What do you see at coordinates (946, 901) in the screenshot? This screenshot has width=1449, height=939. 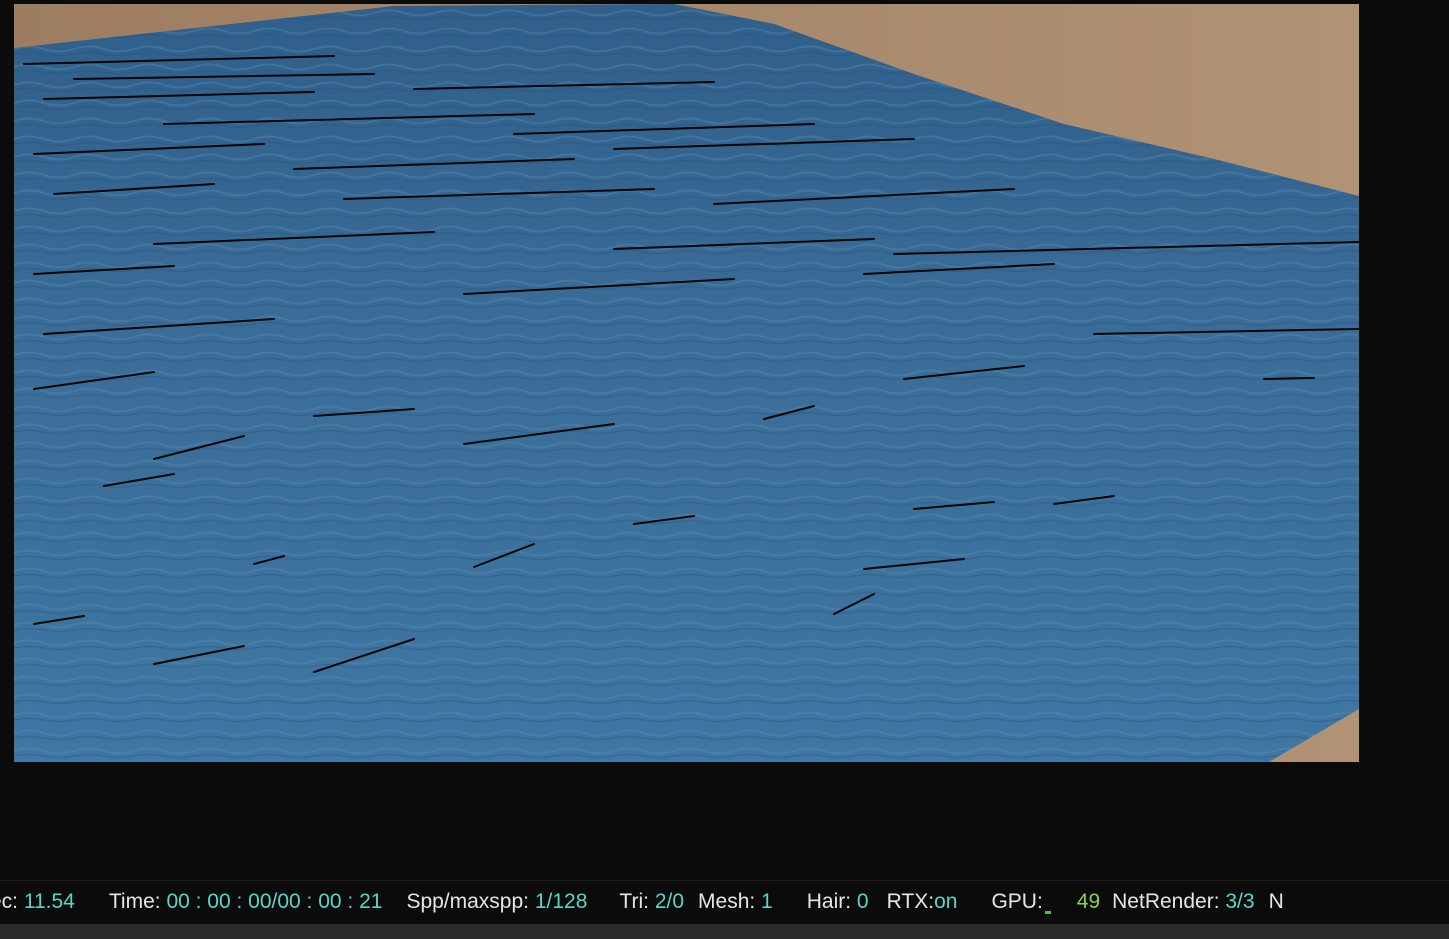 I see `stat-rtx-value: on` at bounding box center [946, 901].